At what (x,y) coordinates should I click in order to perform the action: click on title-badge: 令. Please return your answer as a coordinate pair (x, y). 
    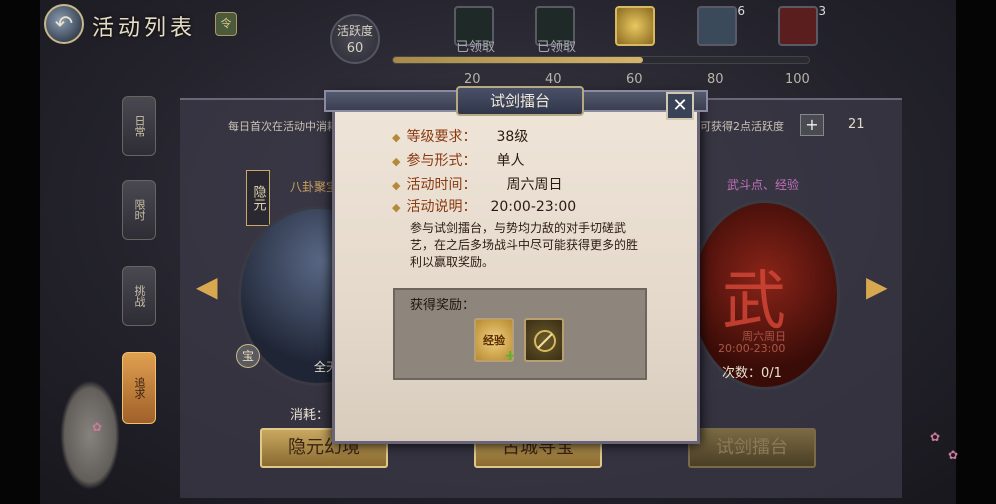
    Looking at the image, I should click on (226, 24).